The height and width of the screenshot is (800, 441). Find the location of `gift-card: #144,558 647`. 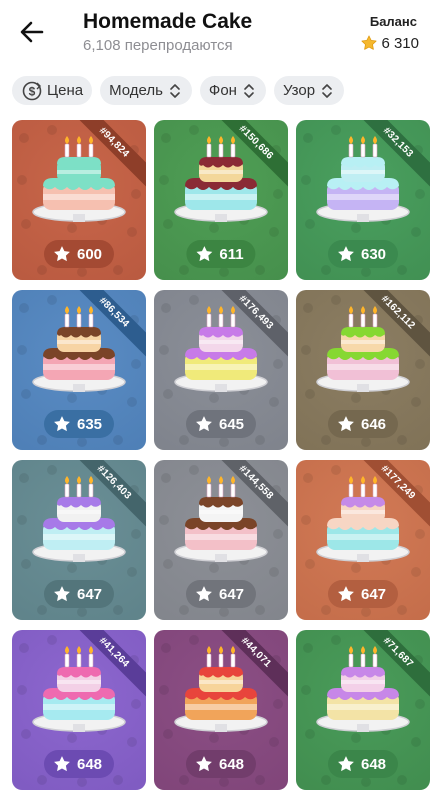

gift-card: #144,558 647 is located at coordinates (221, 540).